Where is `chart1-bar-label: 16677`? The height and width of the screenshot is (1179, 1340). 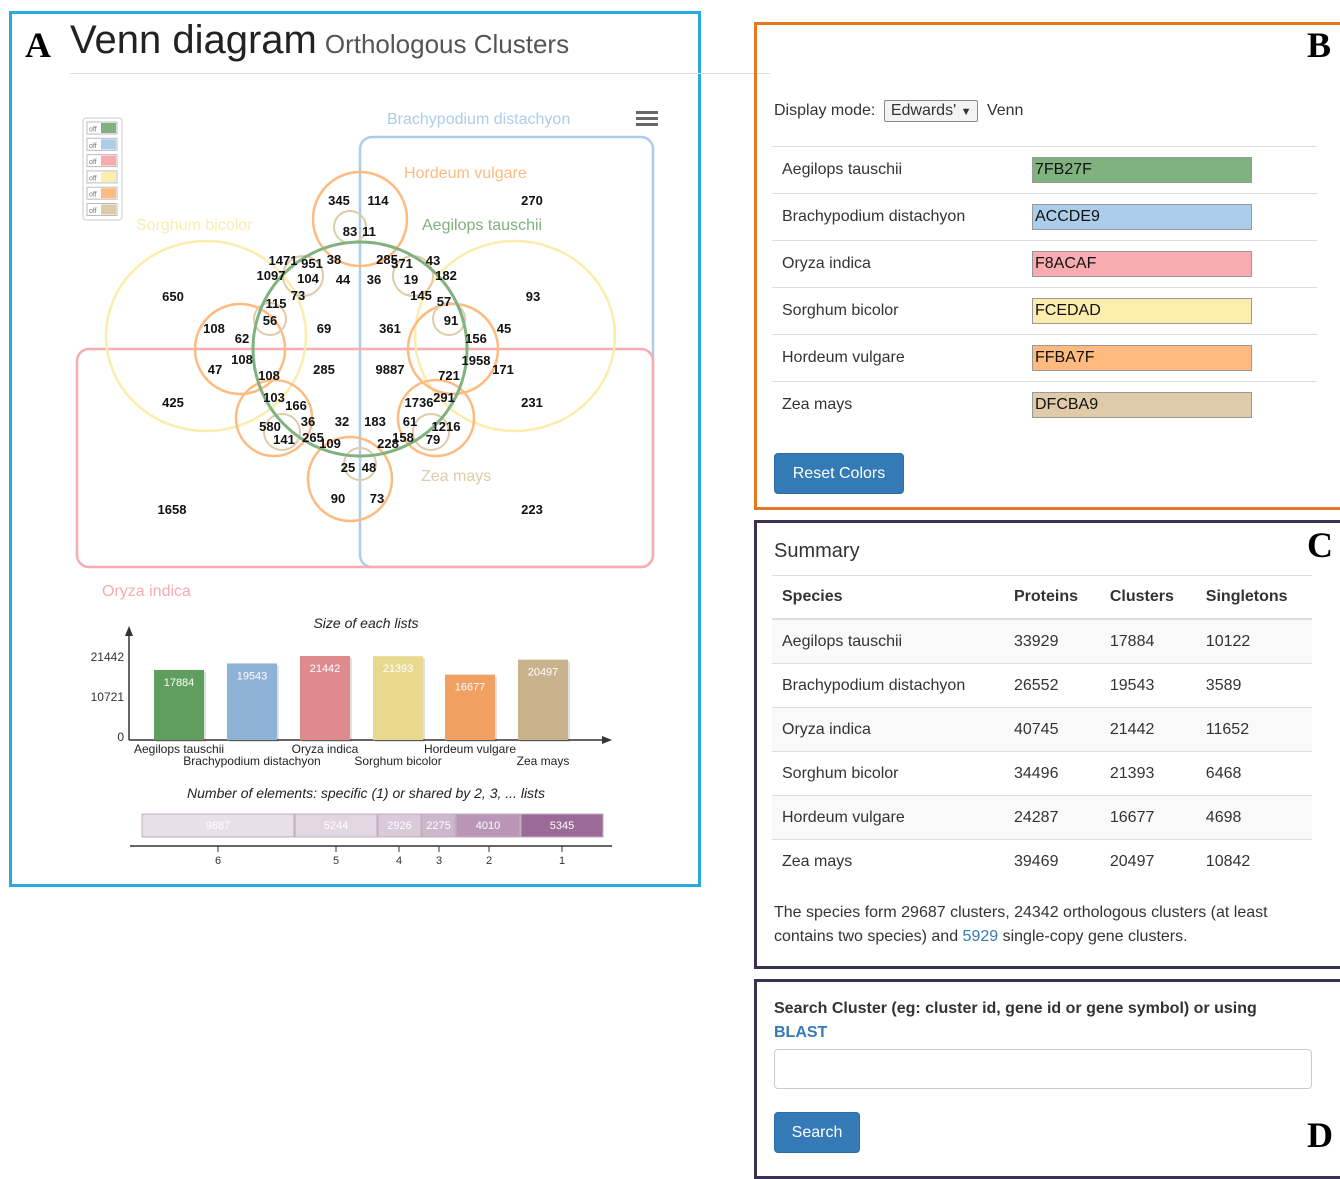
chart1-bar-label: 16677 is located at coordinates (470, 688).